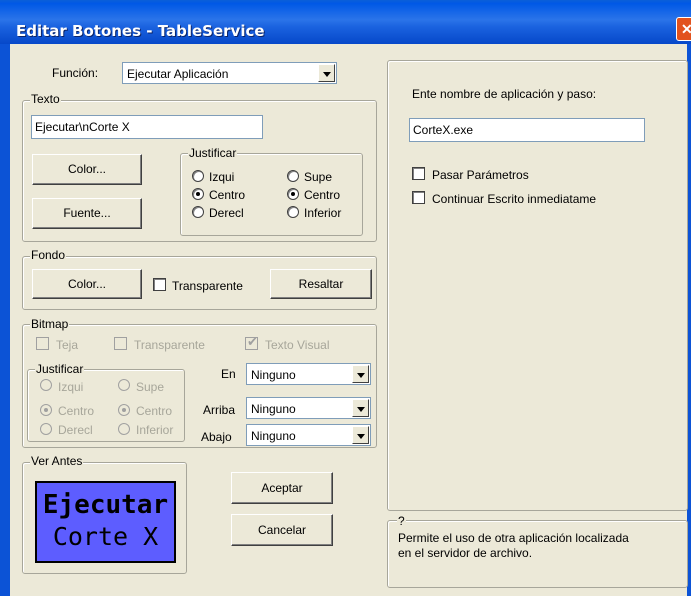  What do you see at coordinates (293, 176) in the screenshot?
I see `texto-justify-top-radio` at bounding box center [293, 176].